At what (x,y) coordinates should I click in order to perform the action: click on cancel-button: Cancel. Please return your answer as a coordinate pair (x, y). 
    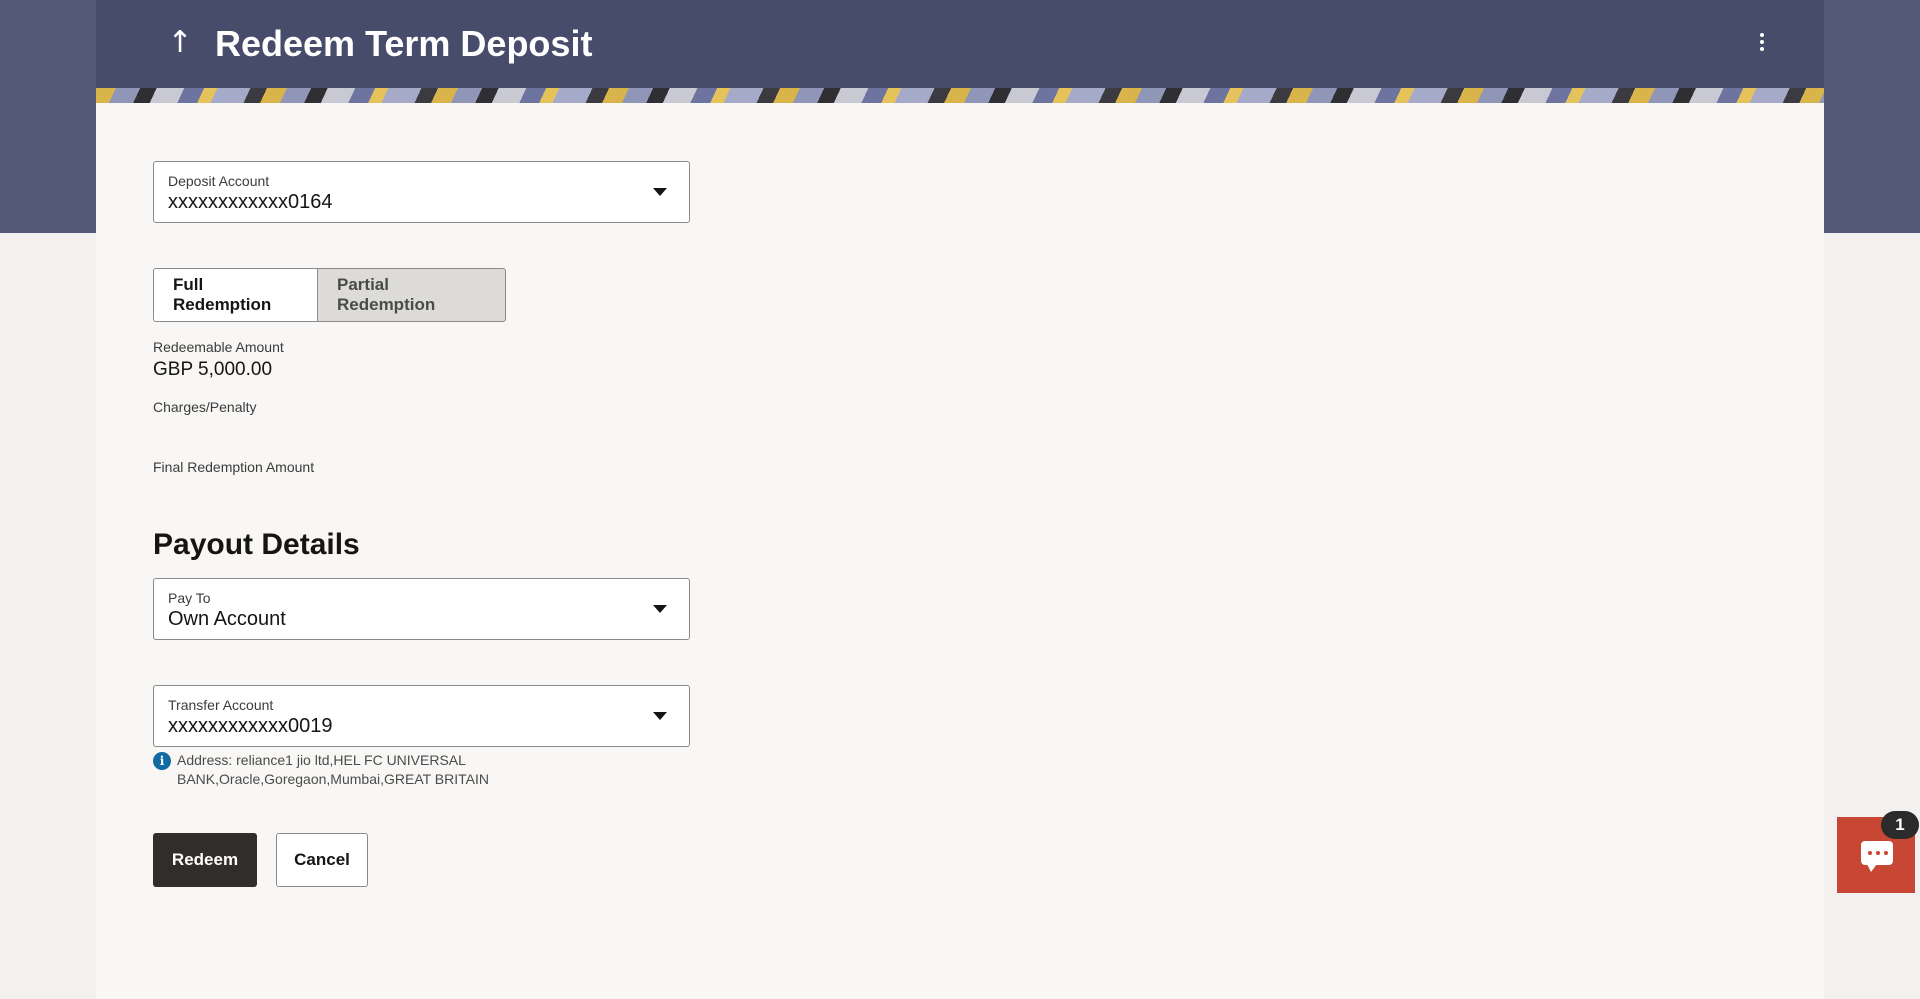
    Looking at the image, I should click on (322, 860).